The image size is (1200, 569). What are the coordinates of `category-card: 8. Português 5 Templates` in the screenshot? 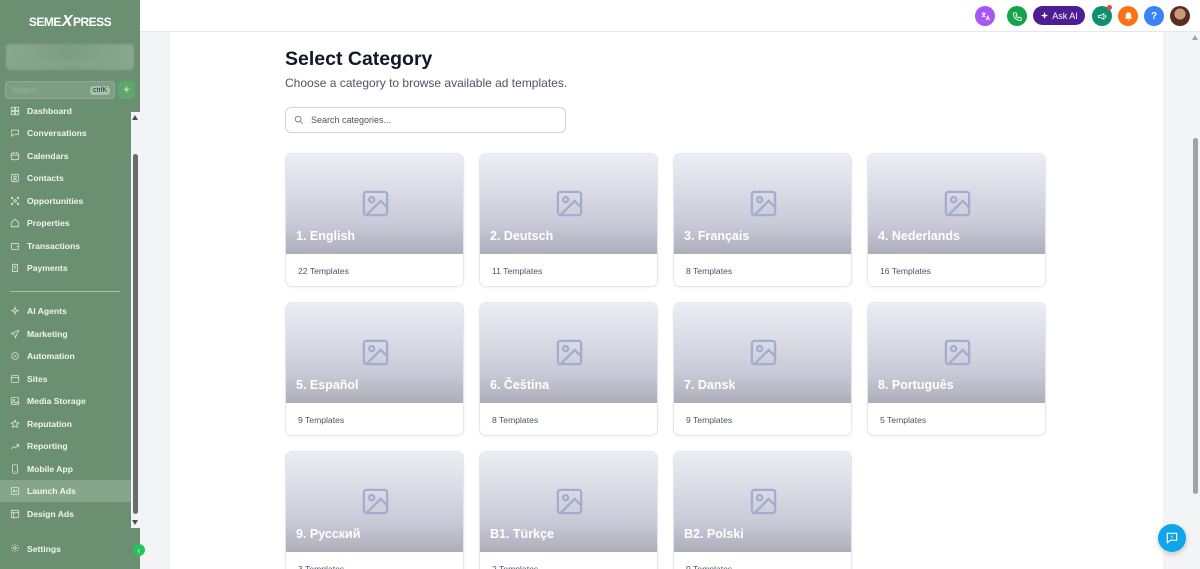 It's located at (956, 369).